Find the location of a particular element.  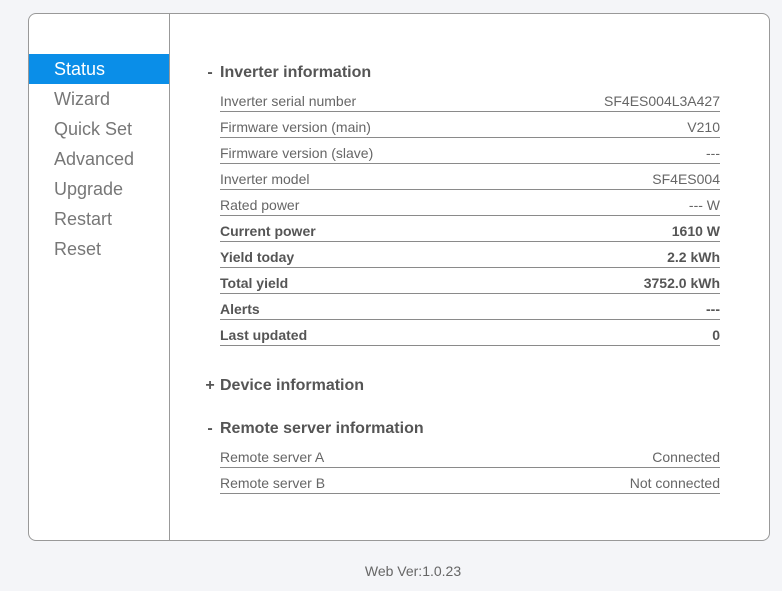

row-value: 1610 W is located at coordinates (695, 231).